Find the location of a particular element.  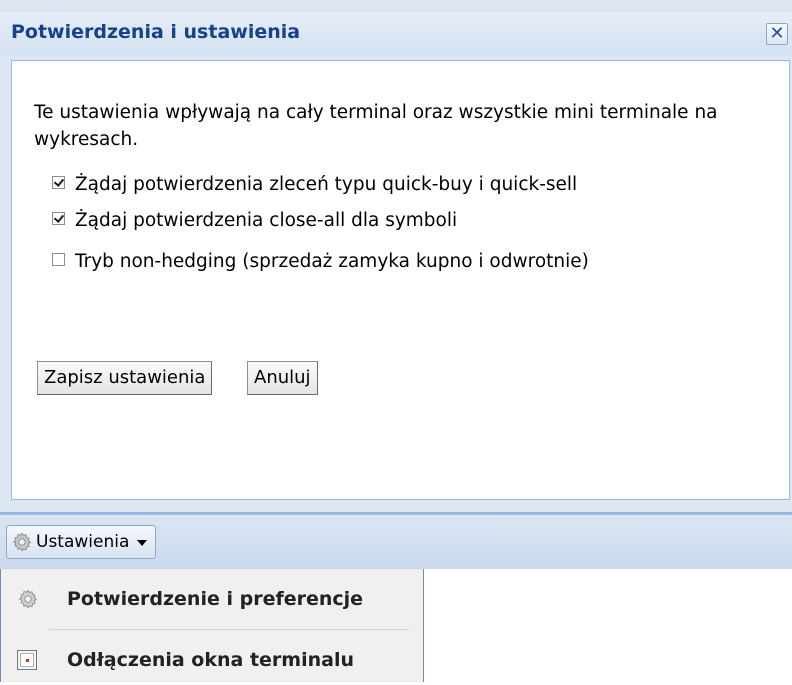

menu-item-detach-terminal-window: Odłączenia okna terminalu is located at coordinates (212, 660).